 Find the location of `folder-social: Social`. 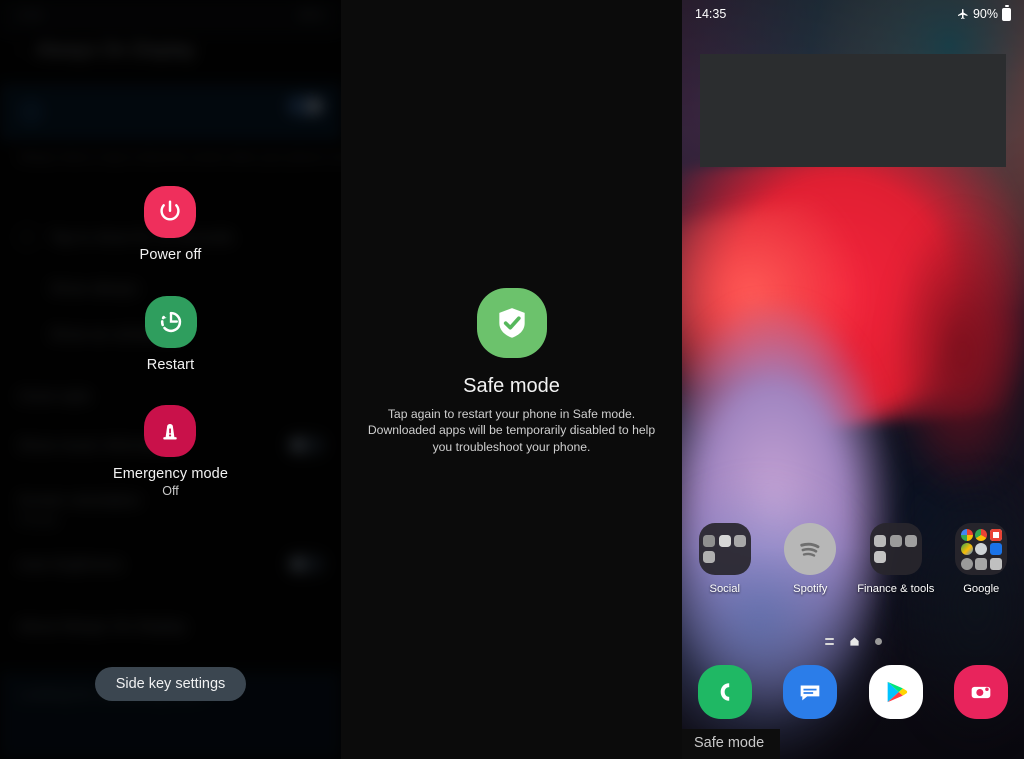

folder-social: Social is located at coordinates (725, 559).